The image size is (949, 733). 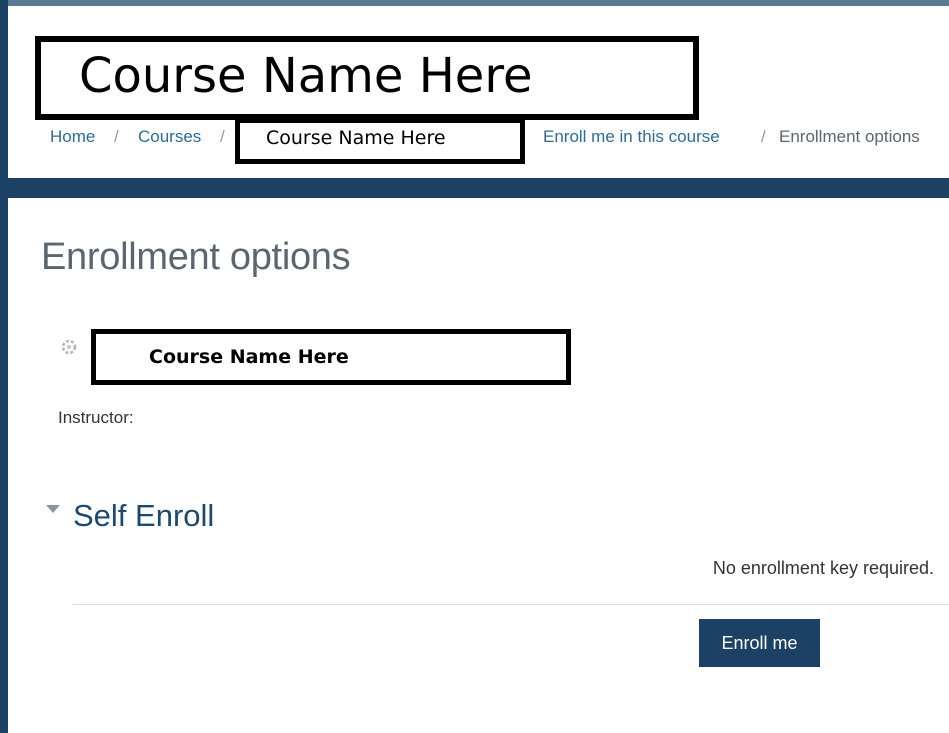 What do you see at coordinates (511, 604) in the screenshot?
I see `divider` at bounding box center [511, 604].